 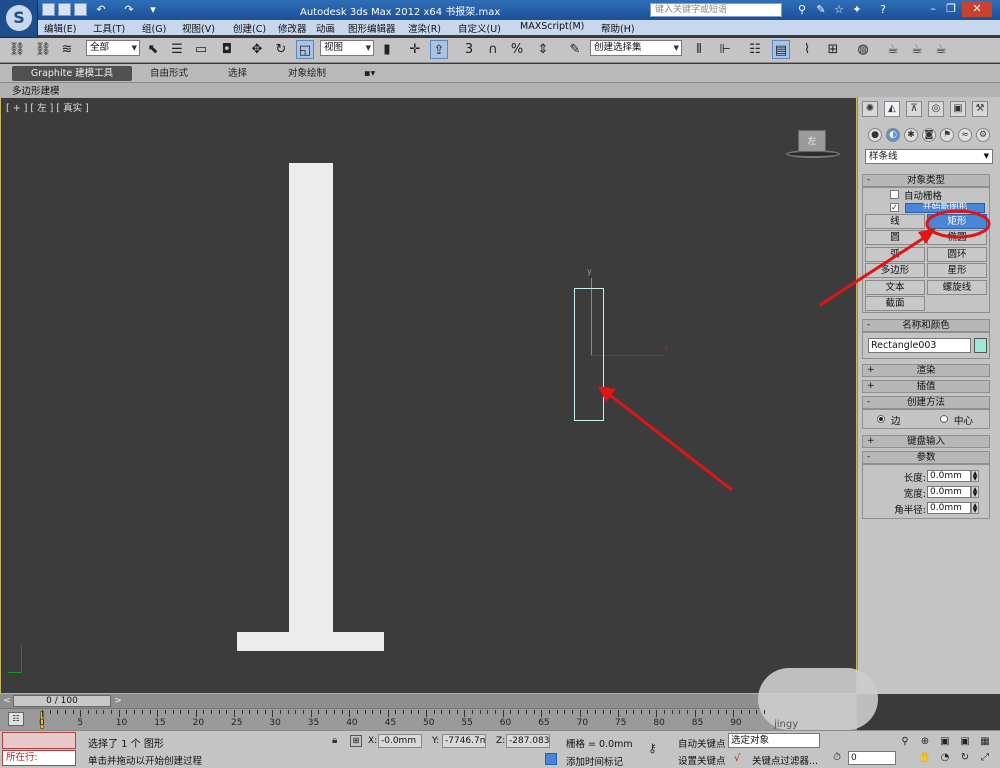 What do you see at coordinates (237, 73) in the screenshot?
I see `tab-selection: 选择` at bounding box center [237, 73].